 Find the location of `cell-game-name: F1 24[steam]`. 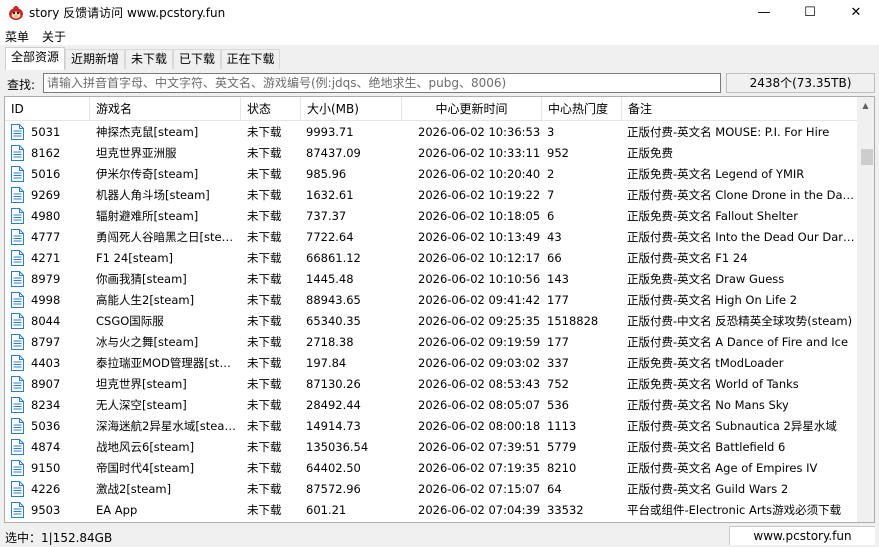

cell-game-name: F1 24[steam] is located at coordinates (135, 258).